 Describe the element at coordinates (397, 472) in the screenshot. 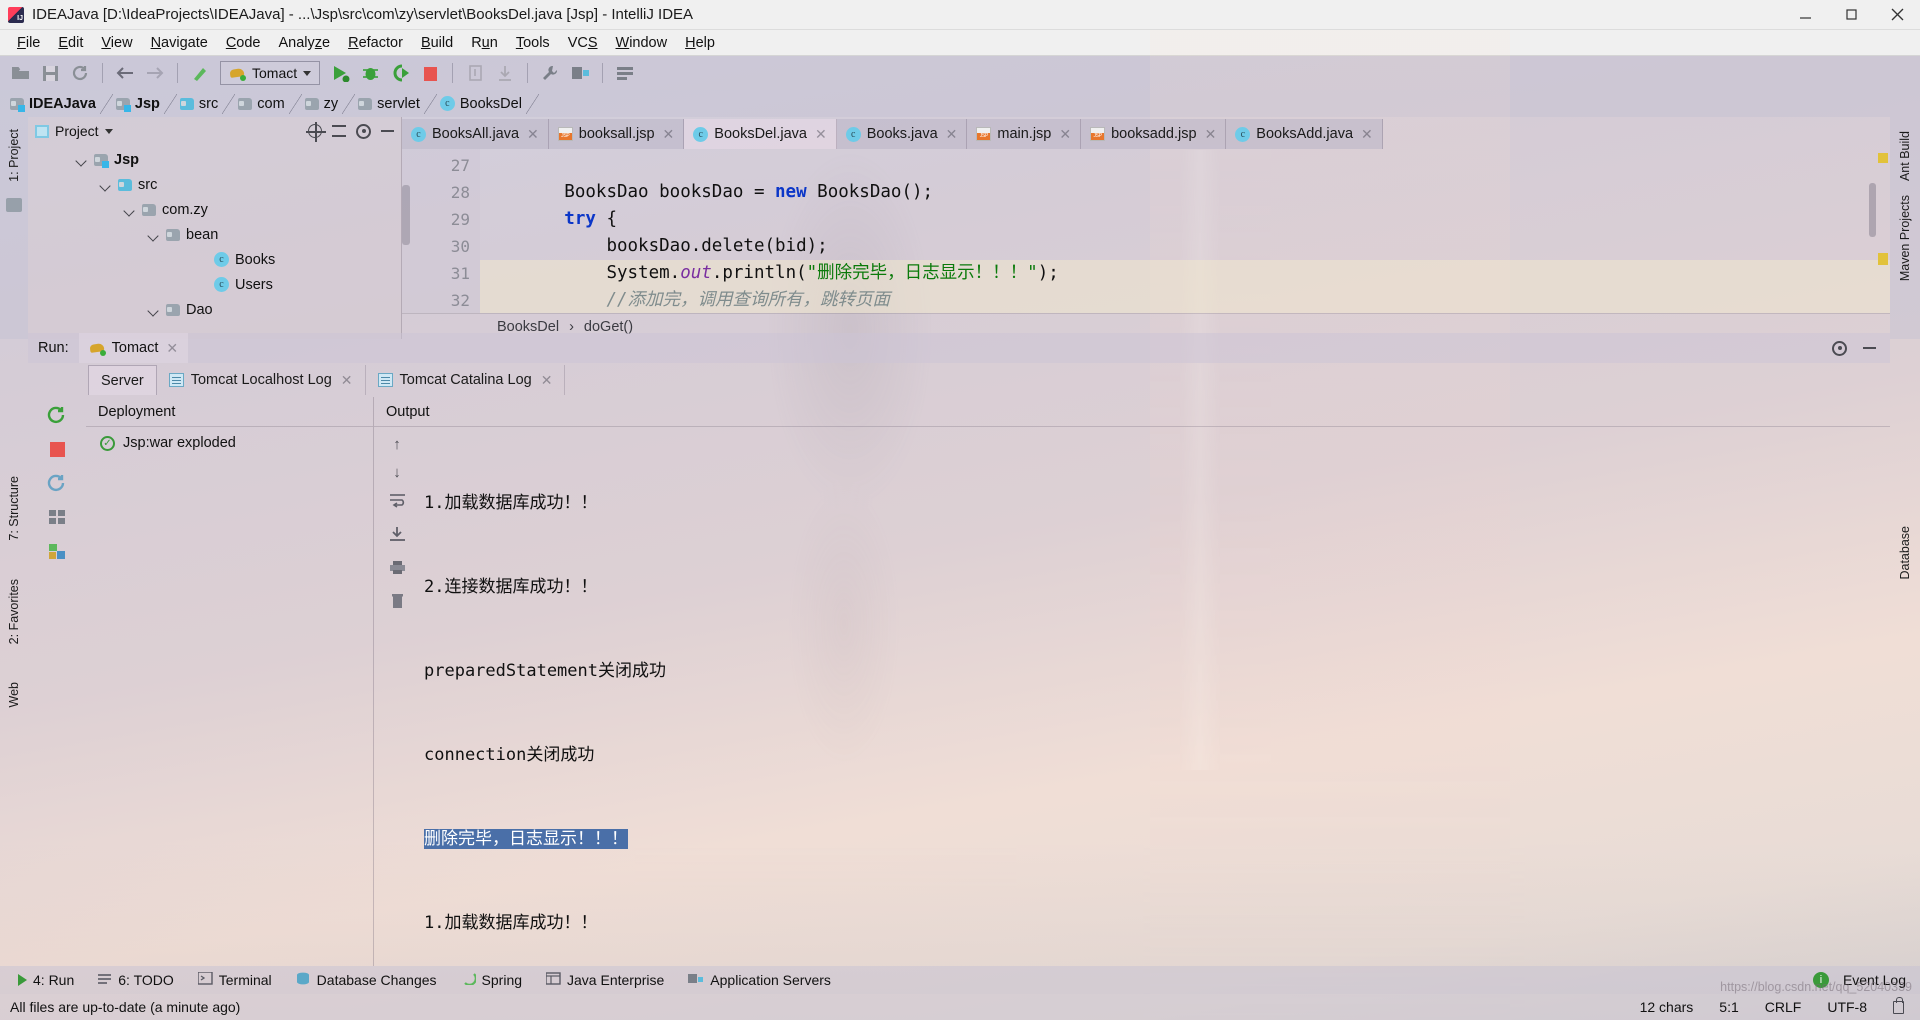

I see `down-arrow-icon: ↓` at that location.